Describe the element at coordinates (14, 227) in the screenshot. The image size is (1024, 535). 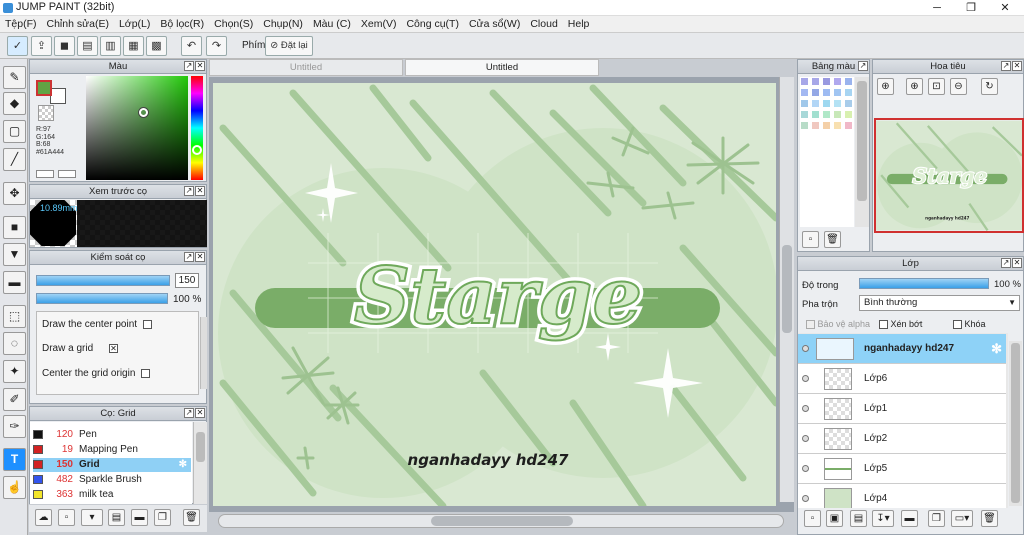
I see `fill-rect-tool-icon: ■` at that location.